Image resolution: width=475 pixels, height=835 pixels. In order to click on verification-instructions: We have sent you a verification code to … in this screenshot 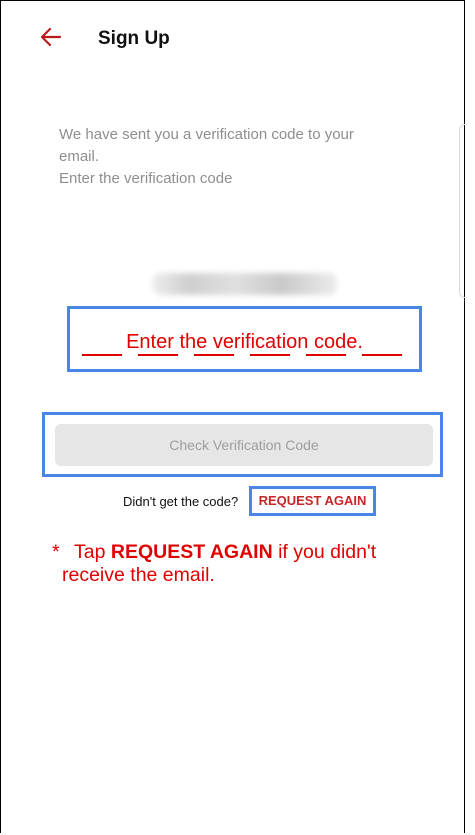, I will do `click(239, 157)`.